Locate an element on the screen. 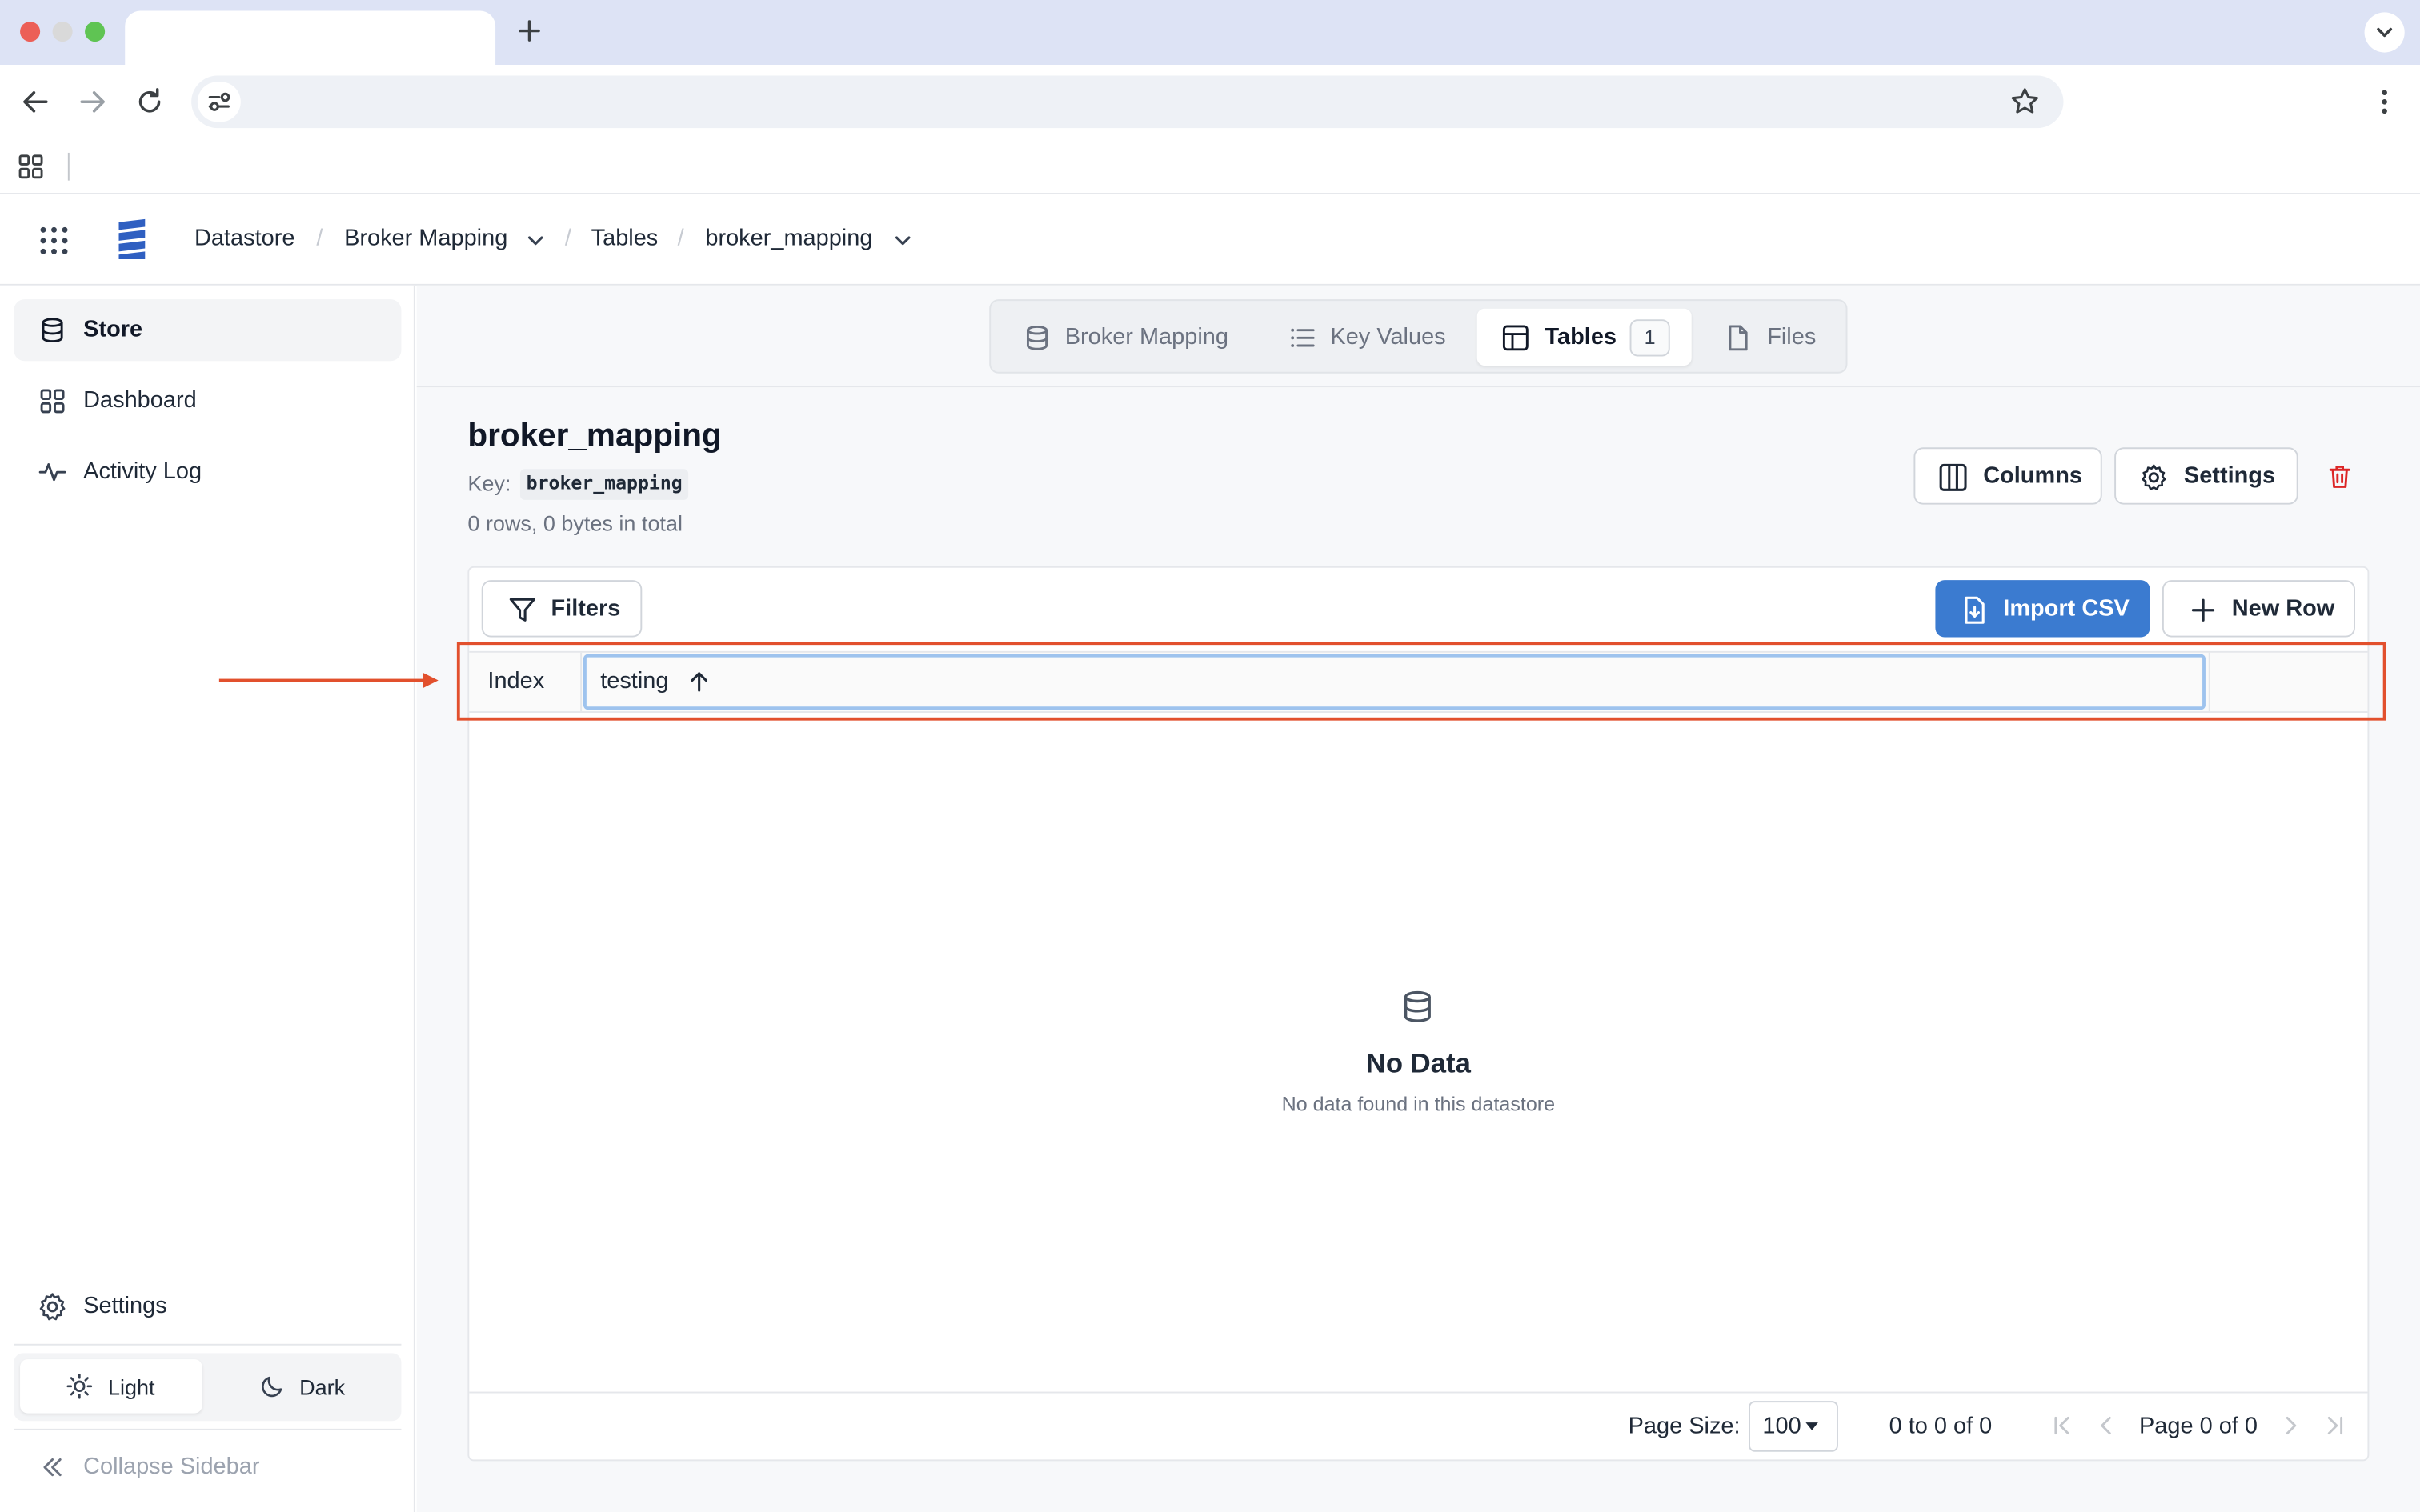 Image resolution: width=2420 pixels, height=1512 pixels. tab-key-values: Key Values is located at coordinates (1368, 337).